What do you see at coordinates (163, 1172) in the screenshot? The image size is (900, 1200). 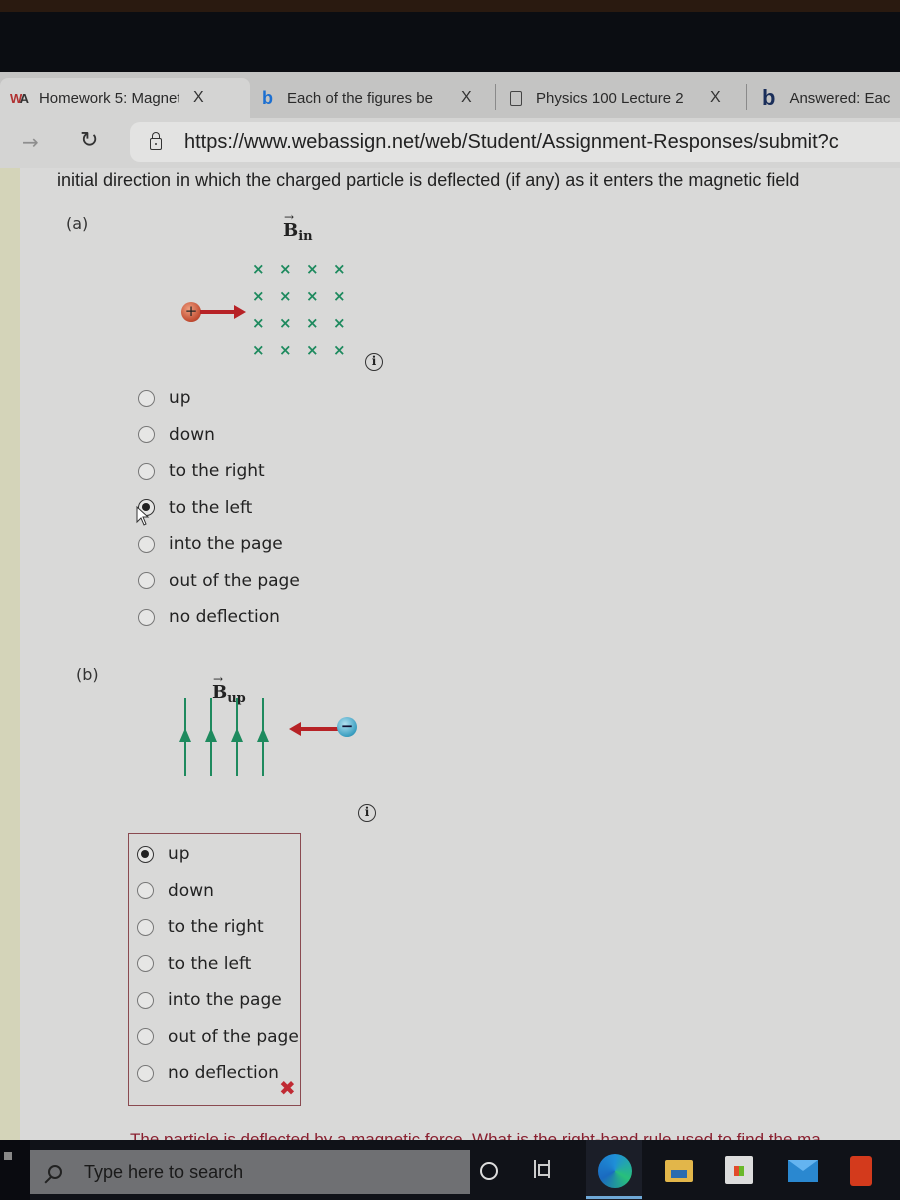 I see `search-placeholder: Type here to search` at bounding box center [163, 1172].